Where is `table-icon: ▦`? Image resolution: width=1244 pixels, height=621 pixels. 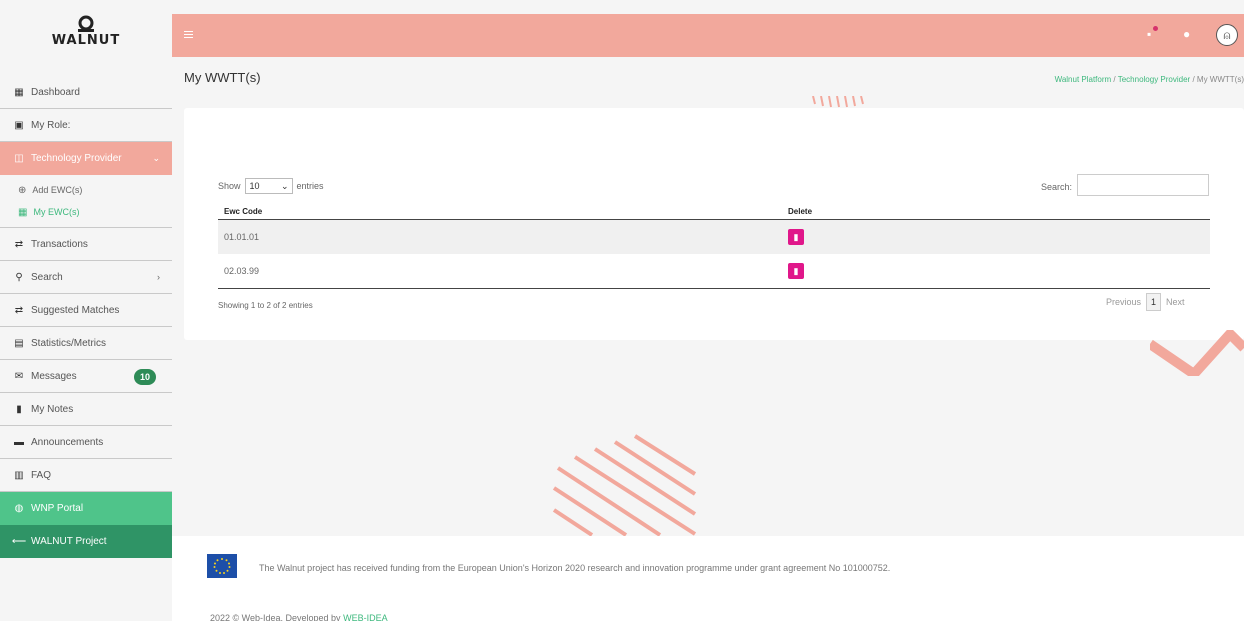 table-icon: ▦ is located at coordinates (23, 212).